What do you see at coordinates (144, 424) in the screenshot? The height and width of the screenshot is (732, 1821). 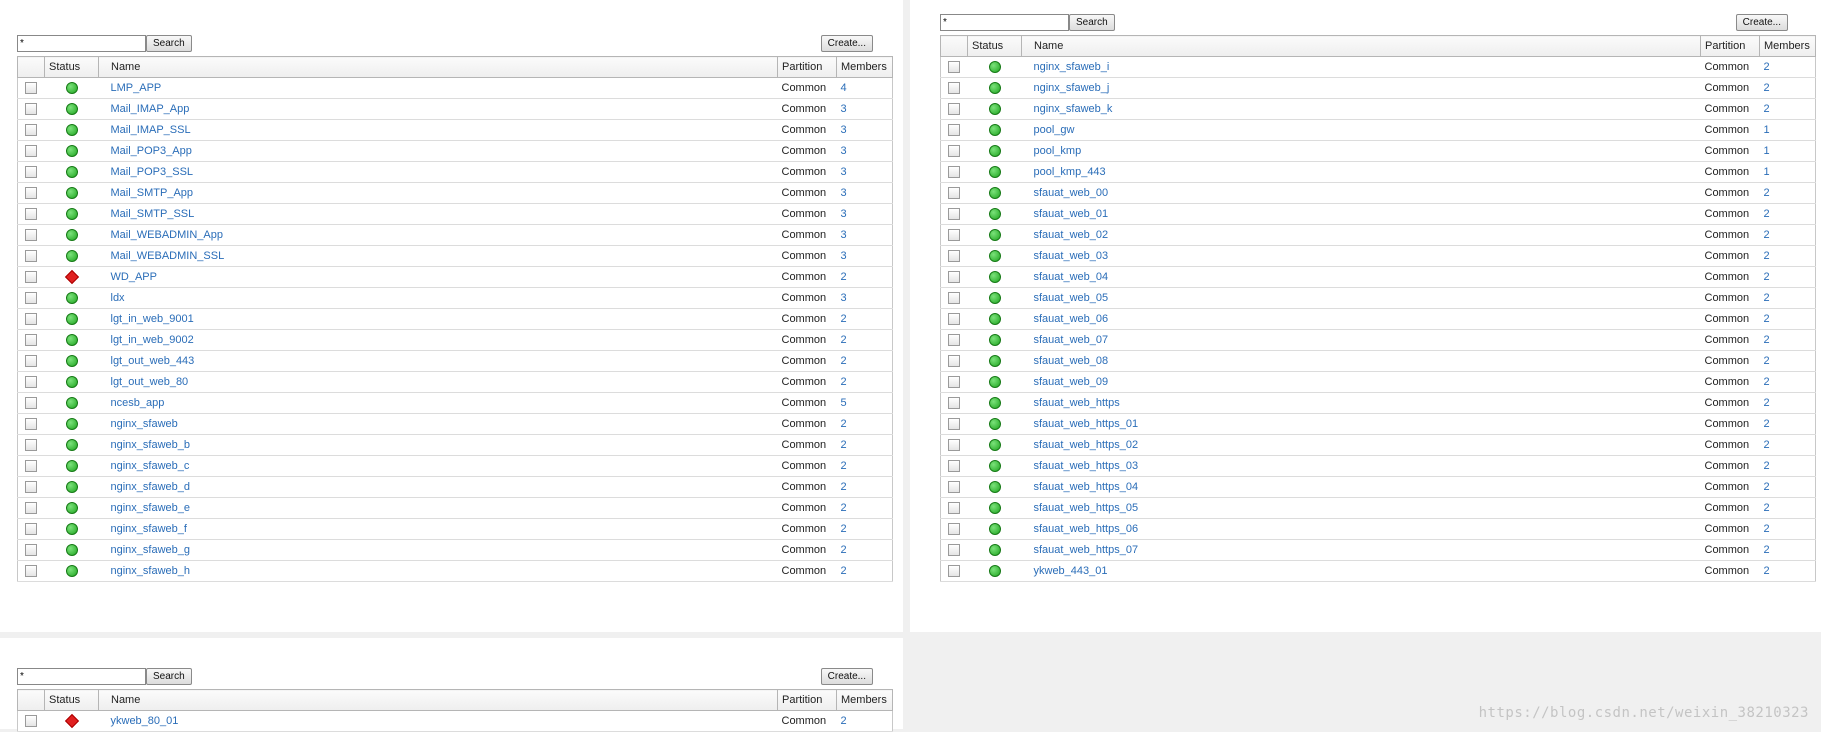 I see `pool-name-link: nginx_sfaweb` at bounding box center [144, 424].